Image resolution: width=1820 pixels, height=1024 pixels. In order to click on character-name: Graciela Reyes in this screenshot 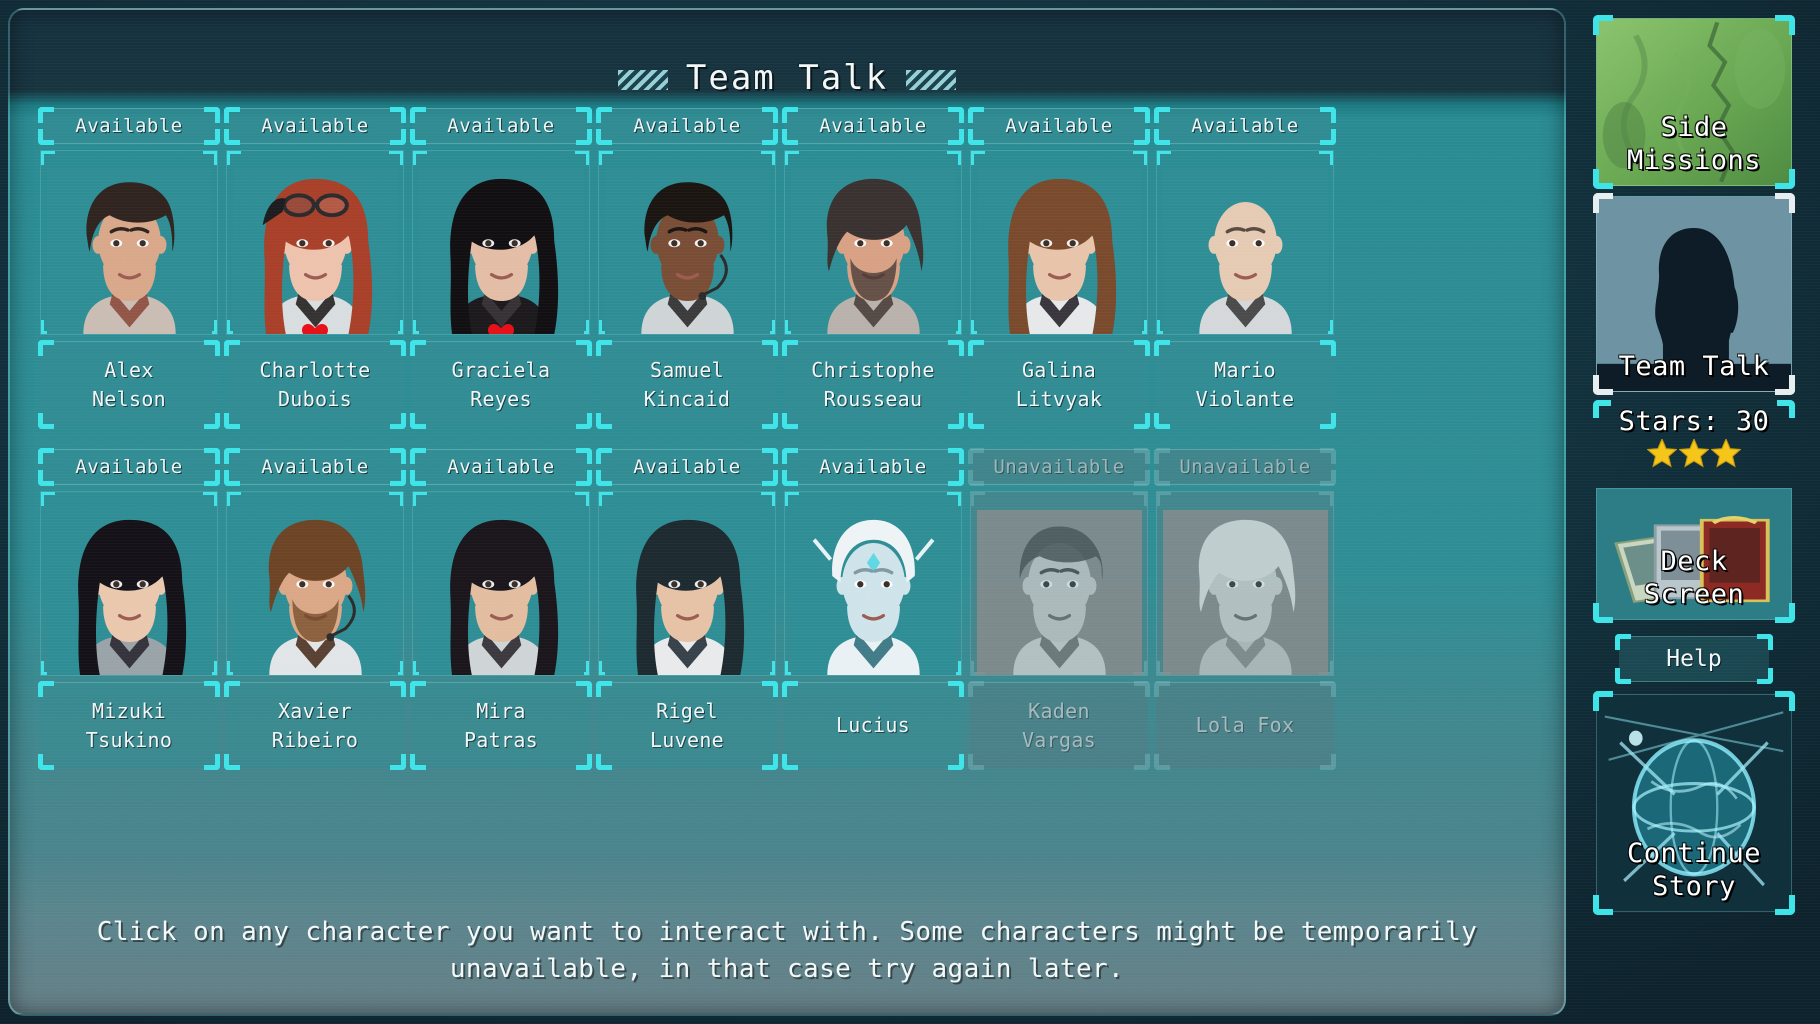, I will do `click(501, 384)`.